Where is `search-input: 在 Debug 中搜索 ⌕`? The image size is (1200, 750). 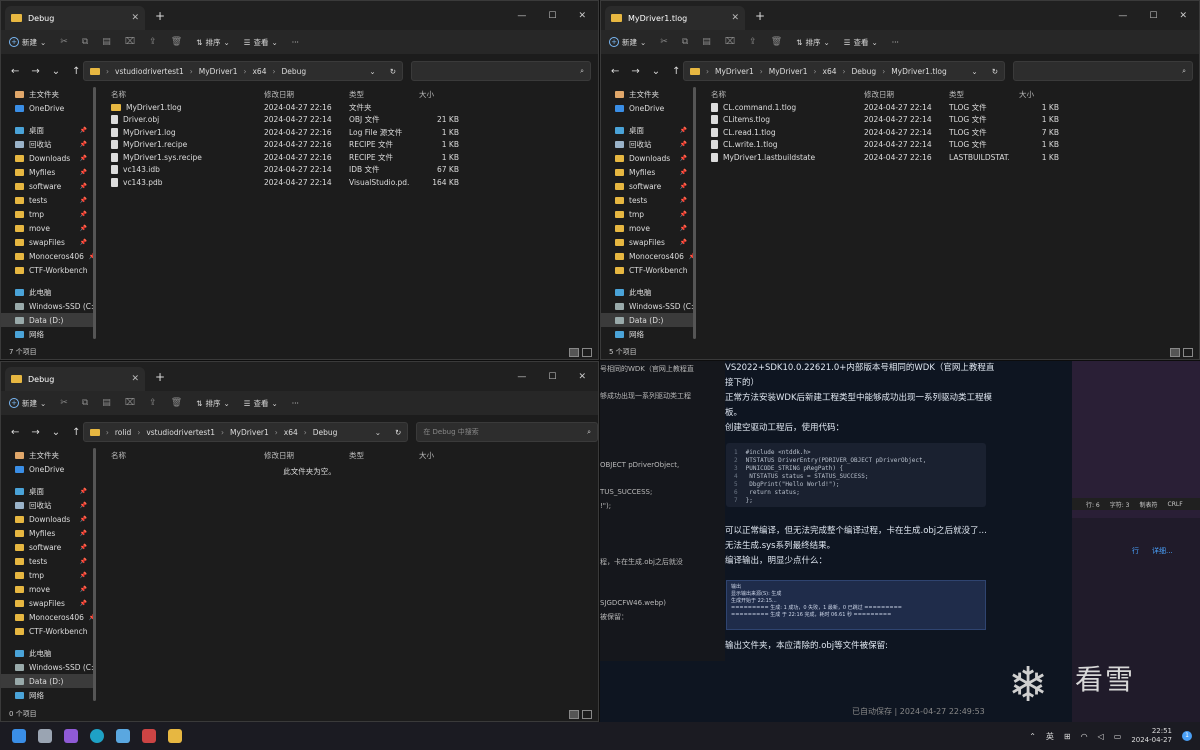 search-input: 在 Debug 中搜索 ⌕ is located at coordinates (507, 432).